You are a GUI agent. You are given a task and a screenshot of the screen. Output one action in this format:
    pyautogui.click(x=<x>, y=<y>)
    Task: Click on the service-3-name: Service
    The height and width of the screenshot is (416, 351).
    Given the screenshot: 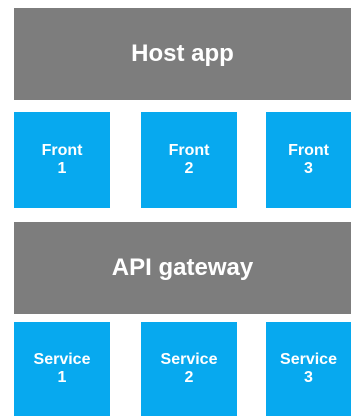 What is the action you would take?
    pyautogui.click(x=308, y=359)
    